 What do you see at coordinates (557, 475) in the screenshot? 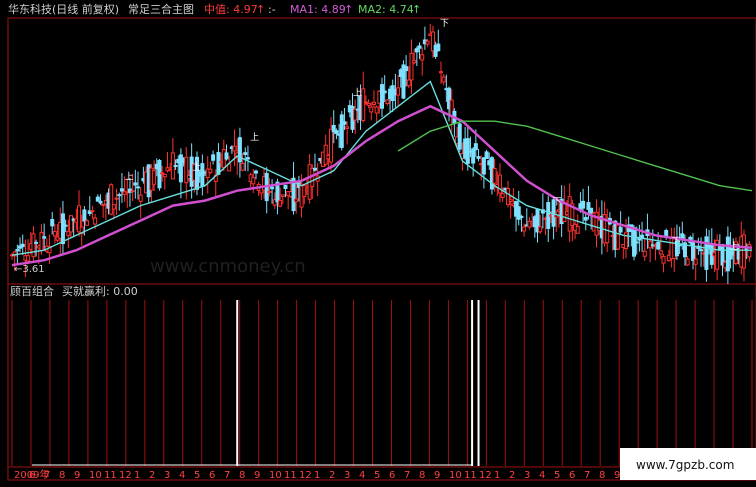
I see `x-tick-label: 5` at bounding box center [557, 475].